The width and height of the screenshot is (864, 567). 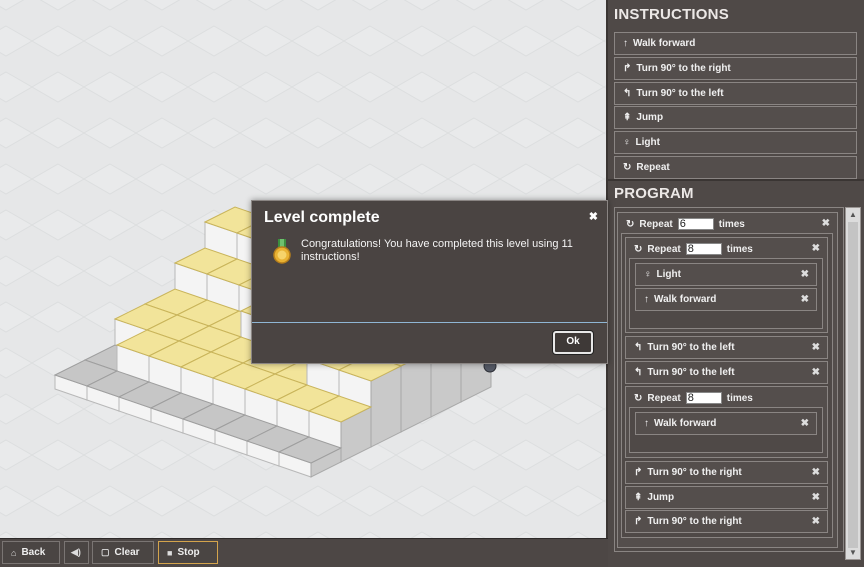 I want to click on instruction-label: Repeat, so click(x=653, y=167).